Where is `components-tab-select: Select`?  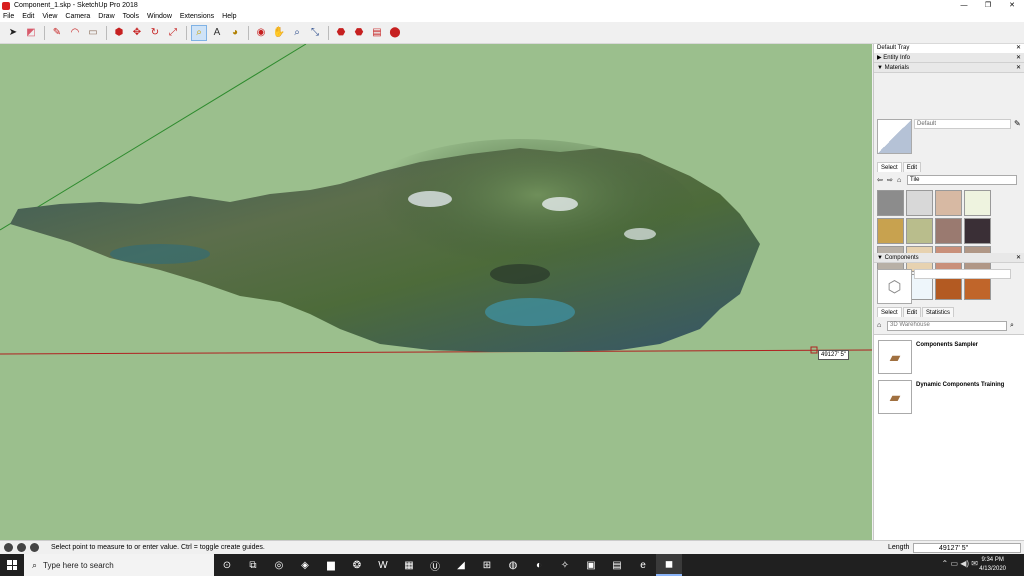
components-tab-select: Select is located at coordinates (889, 312).